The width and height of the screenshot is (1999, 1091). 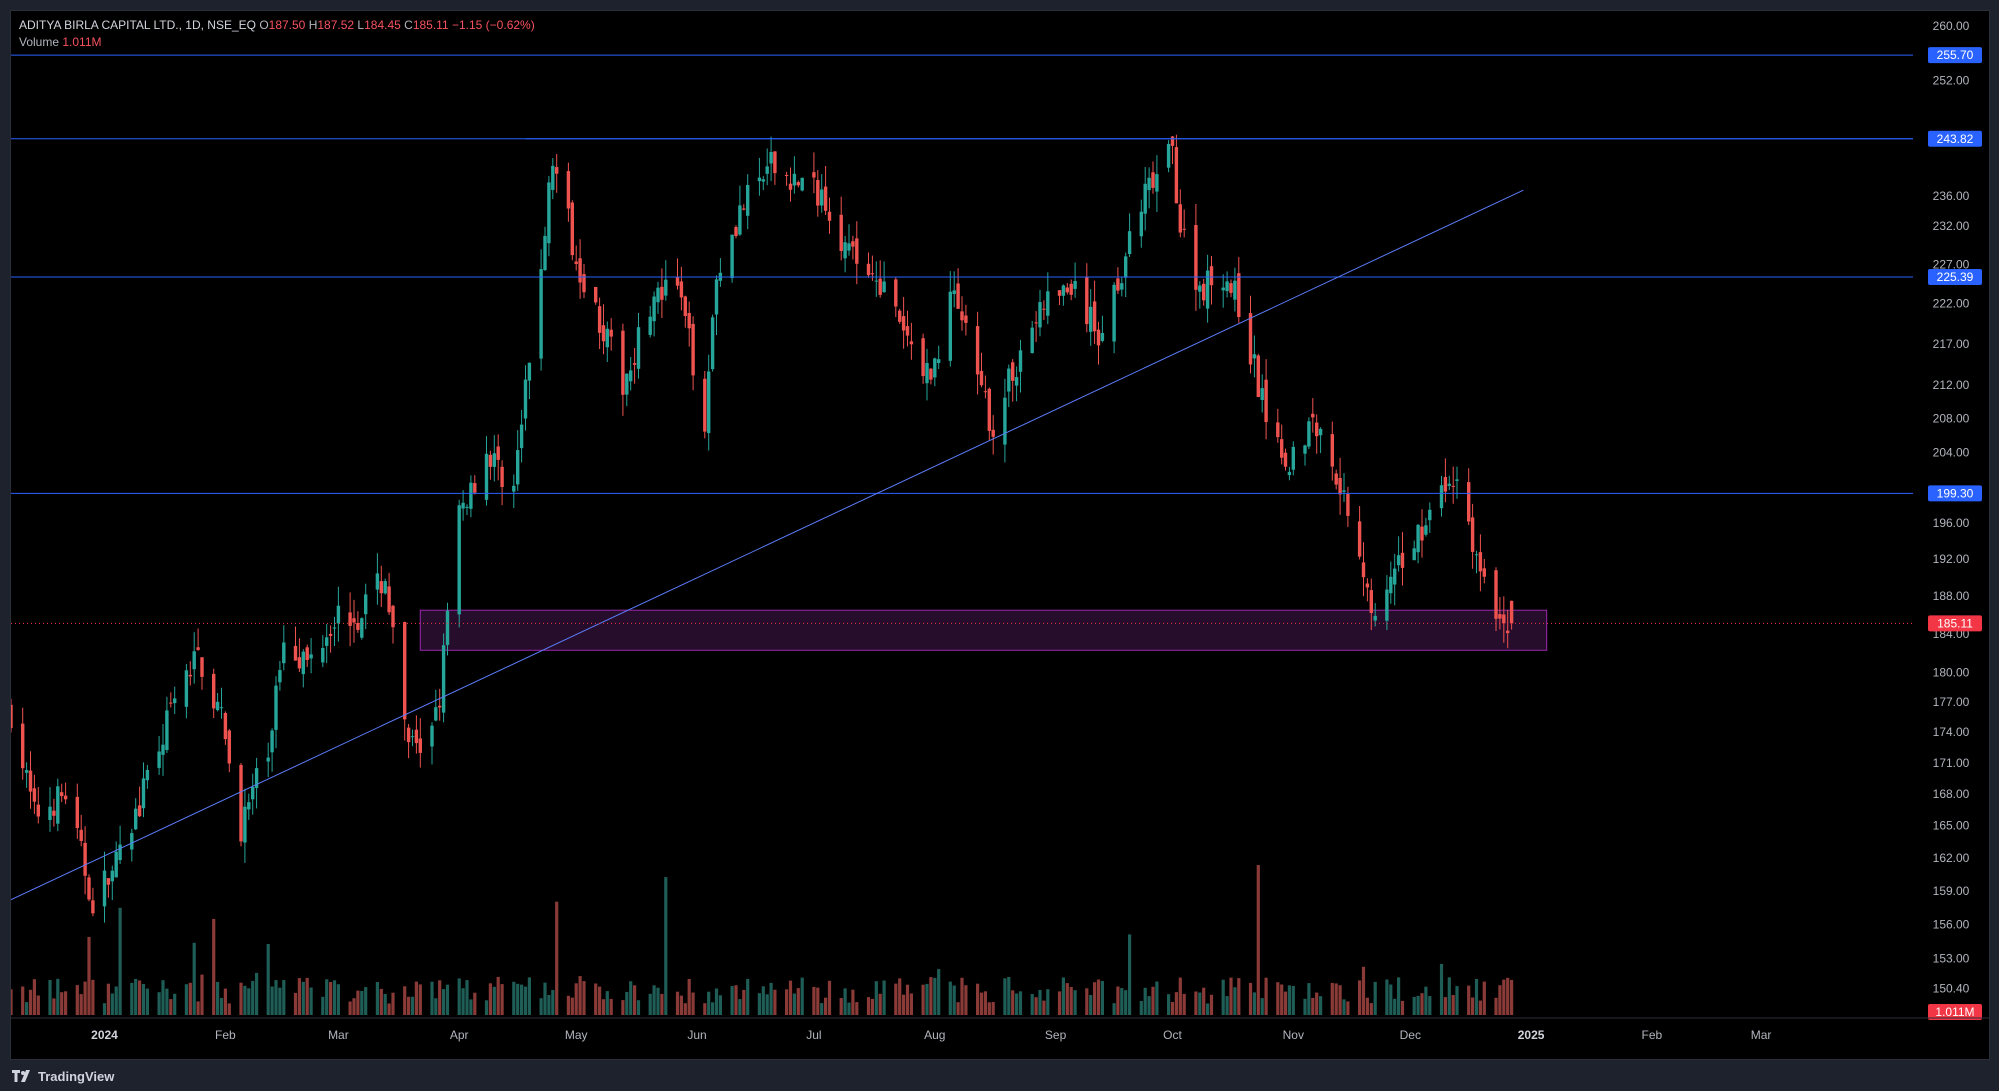 I want to click on high-value: 187.52, so click(x=336, y=25).